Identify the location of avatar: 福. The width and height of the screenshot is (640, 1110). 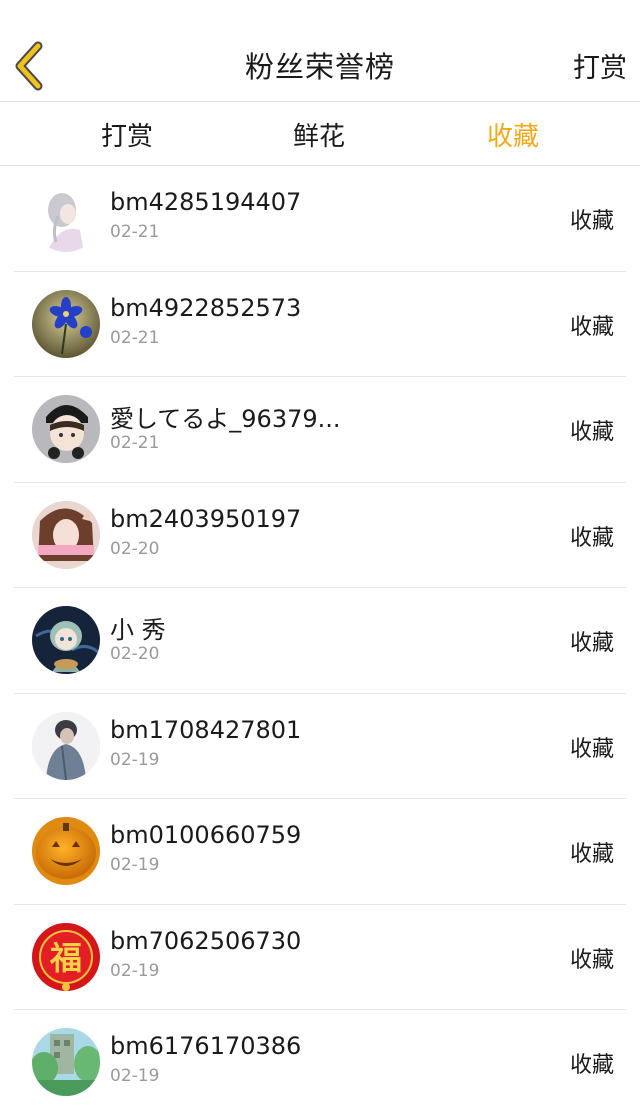
(66, 956).